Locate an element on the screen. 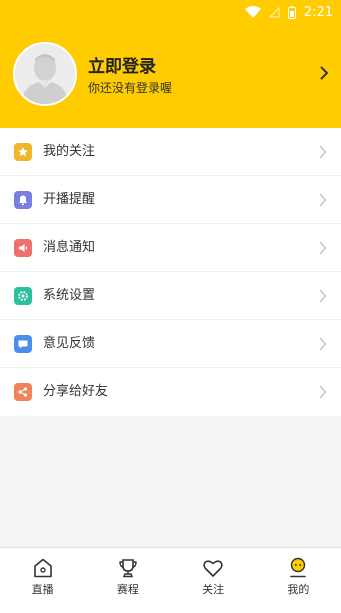 This screenshot has height=613, width=341. bell-icon is located at coordinates (23, 200).